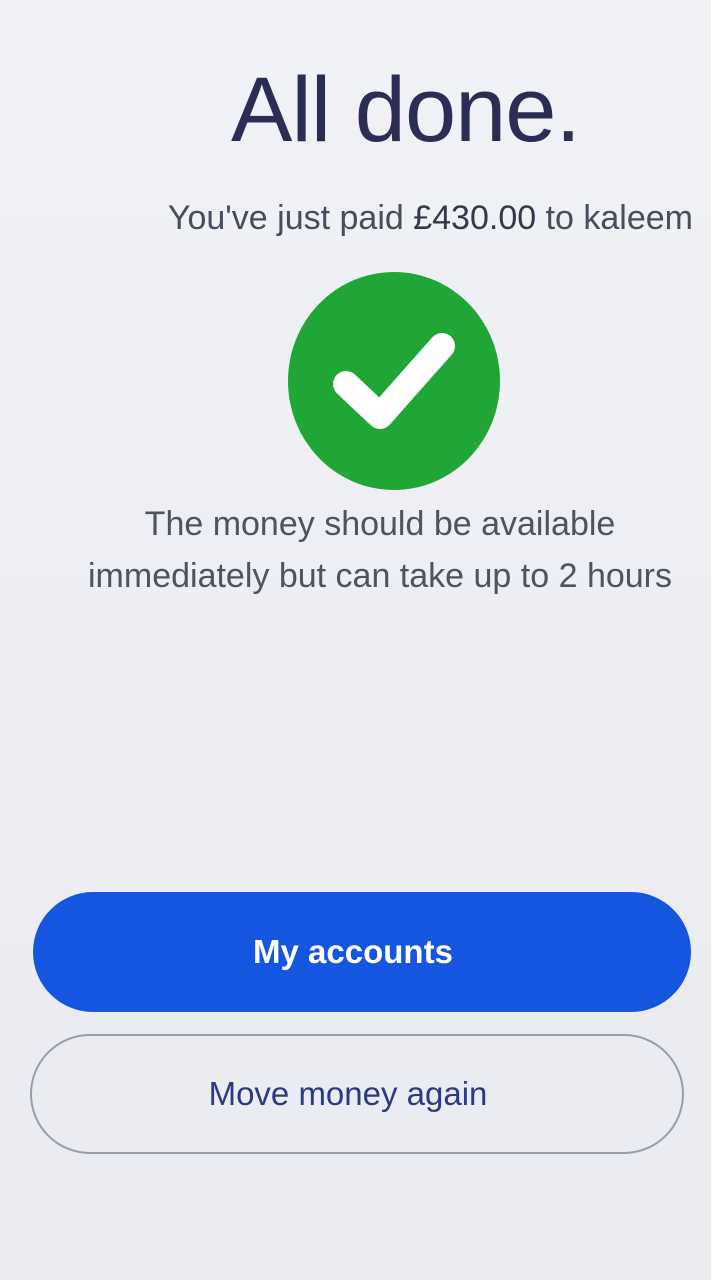 The width and height of the screenshot is (711, 1280). I want to click on payment-summary: You've just paid £430.00 to kaleem, so click(355, 218).